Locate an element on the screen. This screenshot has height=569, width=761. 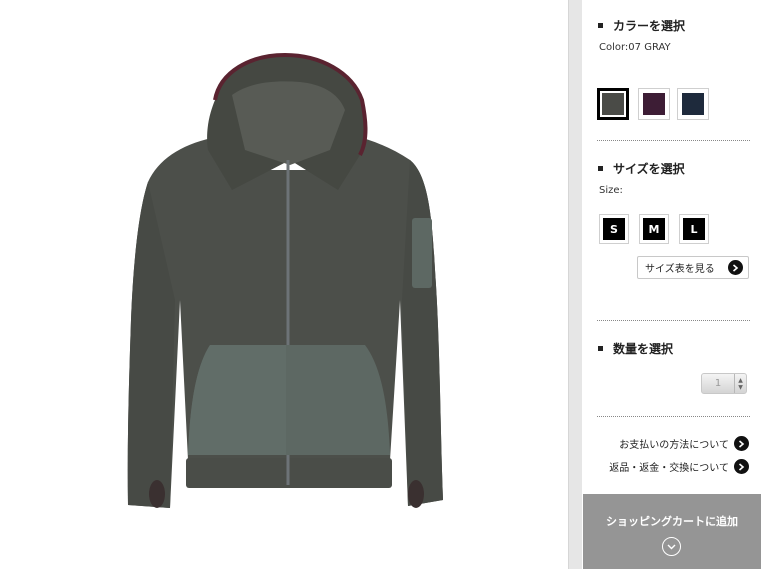
quantity-value: 1 is located at coordinates (718, 383).